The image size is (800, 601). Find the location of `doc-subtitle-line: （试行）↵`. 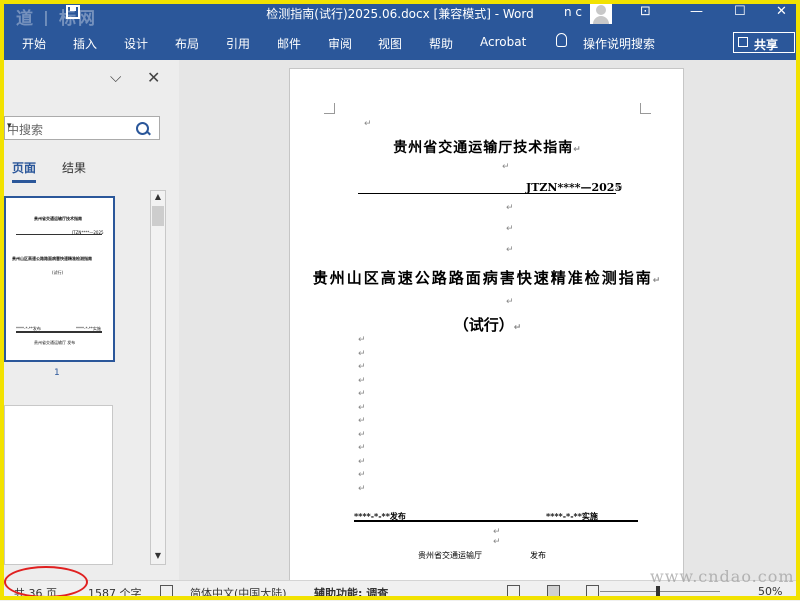

doc-subtitle-line: （试行）↵ is located at coordinates (487, 324).